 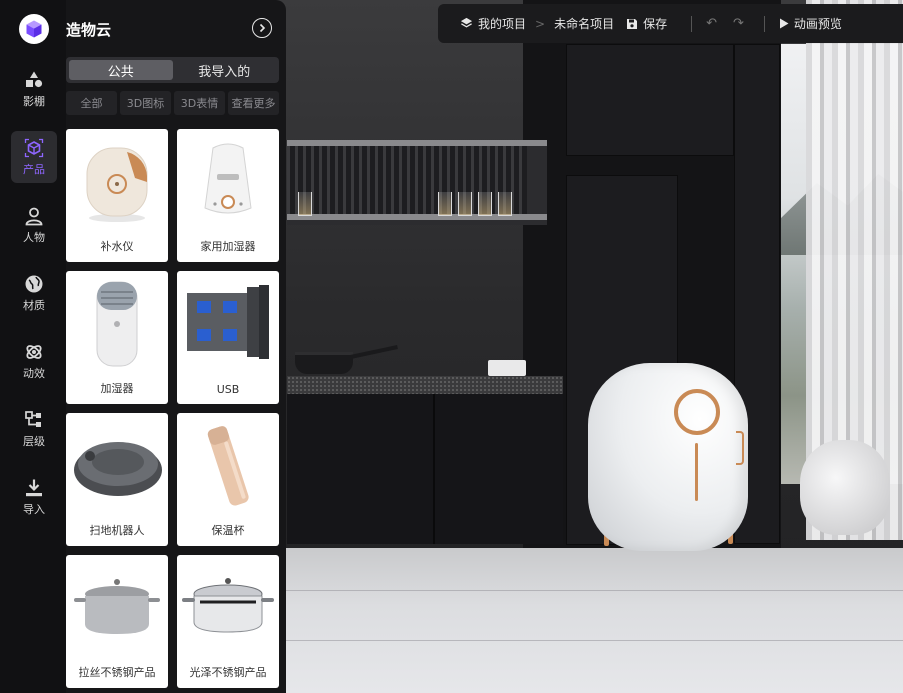 I want to click on product-cube-icon, so click(x=34, y=147).